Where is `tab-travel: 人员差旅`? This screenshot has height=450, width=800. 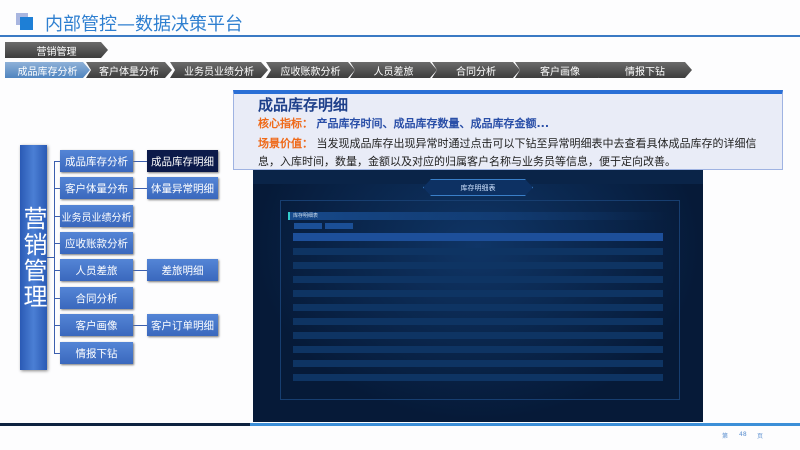 tab-travel: 人员差旅 is located at coordinates (393, 70).